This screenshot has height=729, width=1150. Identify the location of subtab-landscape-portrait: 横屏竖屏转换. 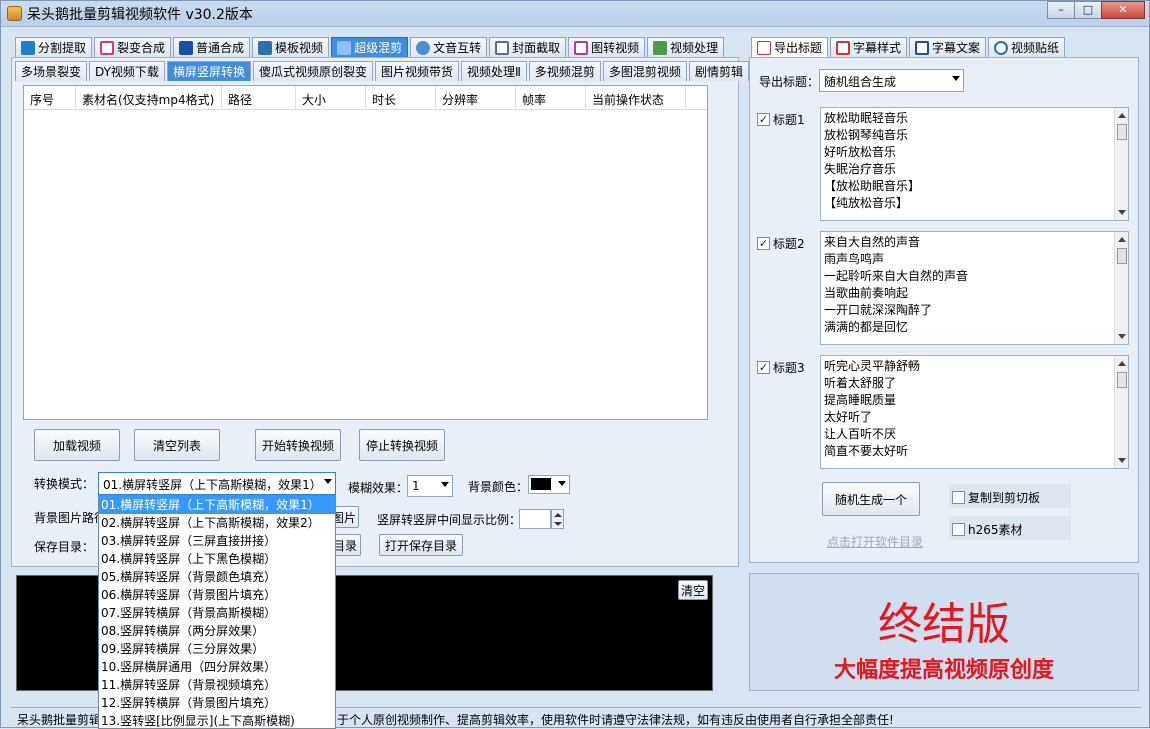
(208, 71).